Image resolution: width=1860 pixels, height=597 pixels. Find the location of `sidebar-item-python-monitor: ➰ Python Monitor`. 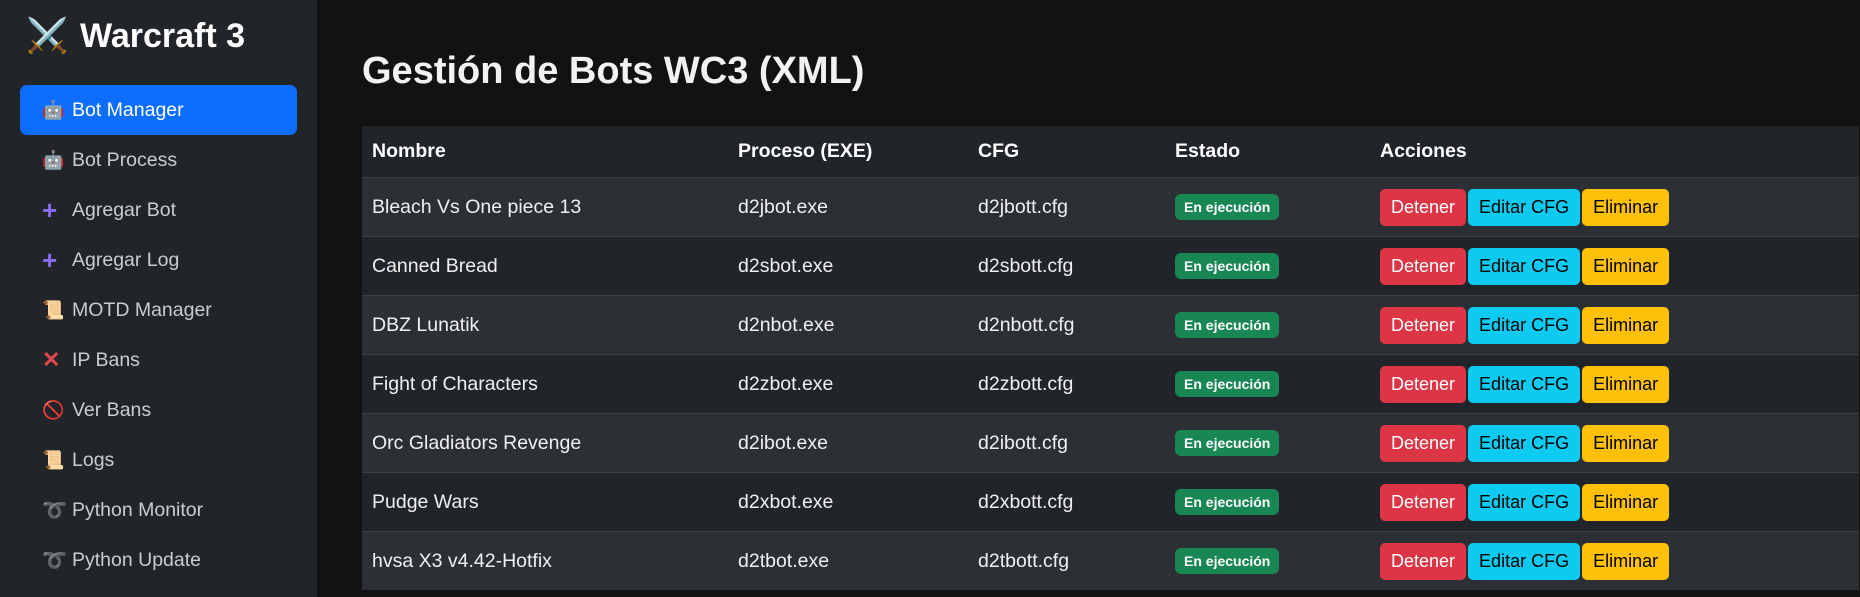

sidebar-item-python-monitor: ➰ Python Monitor is located at coordinates (158, 510).